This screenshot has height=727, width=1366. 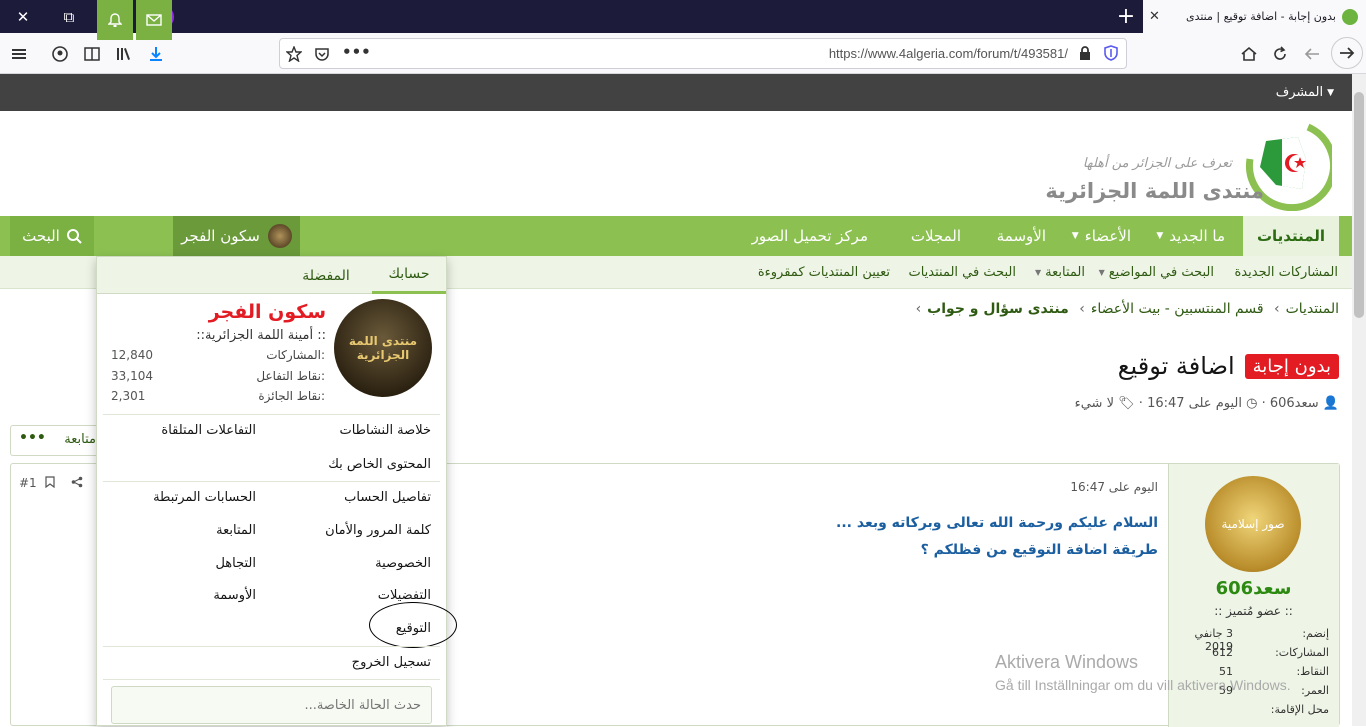 What do you see at coordinates (1315, 690) in the screenshot?
I see `detail-key: العمر:` at bounding box center [1315, 690].